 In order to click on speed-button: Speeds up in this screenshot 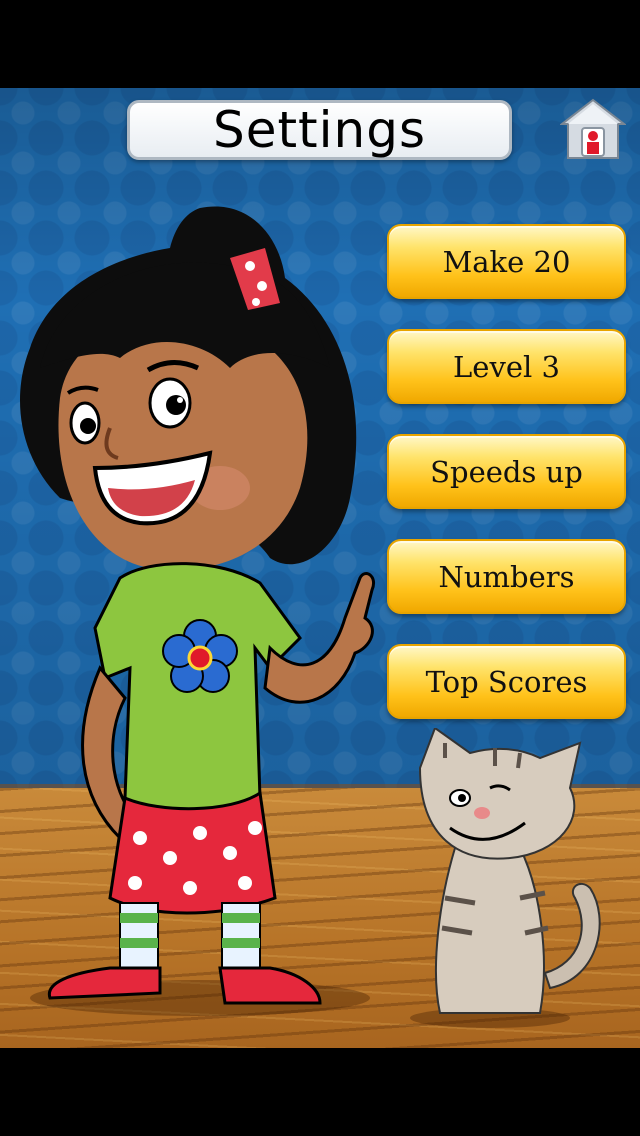, I will do `click(506, 471)`.